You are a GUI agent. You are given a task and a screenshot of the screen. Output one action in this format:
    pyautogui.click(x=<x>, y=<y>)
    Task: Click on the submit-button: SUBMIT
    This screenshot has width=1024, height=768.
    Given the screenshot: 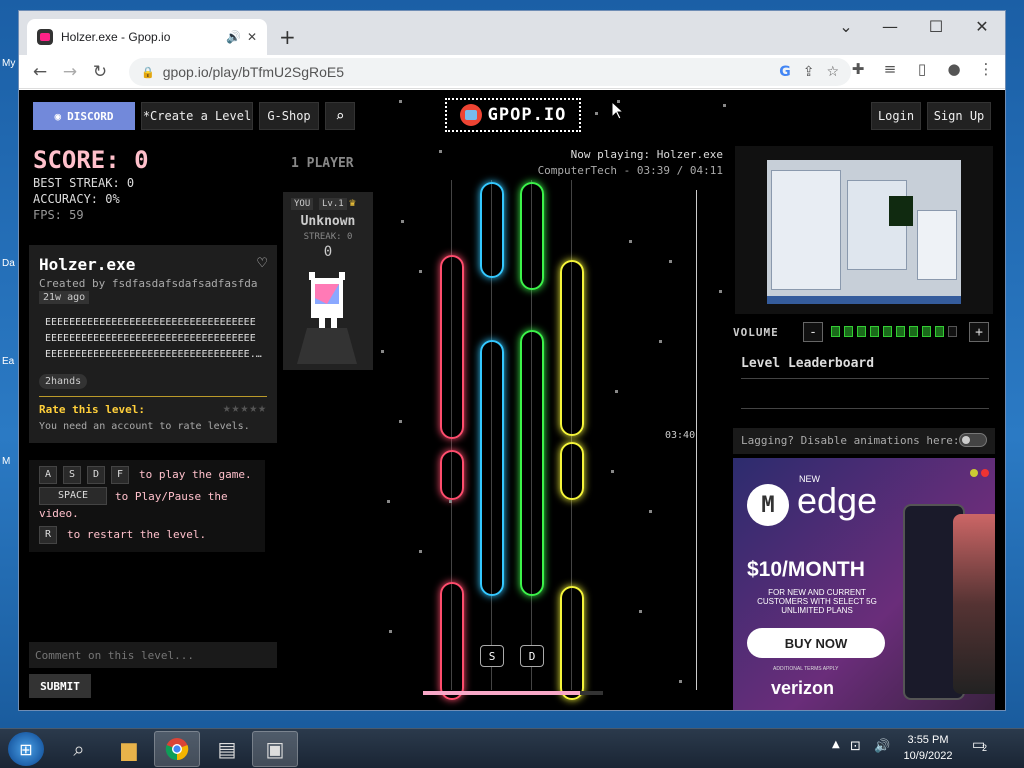 What is the action you would take?
    pyautogui.click(x=60, y=686)
    